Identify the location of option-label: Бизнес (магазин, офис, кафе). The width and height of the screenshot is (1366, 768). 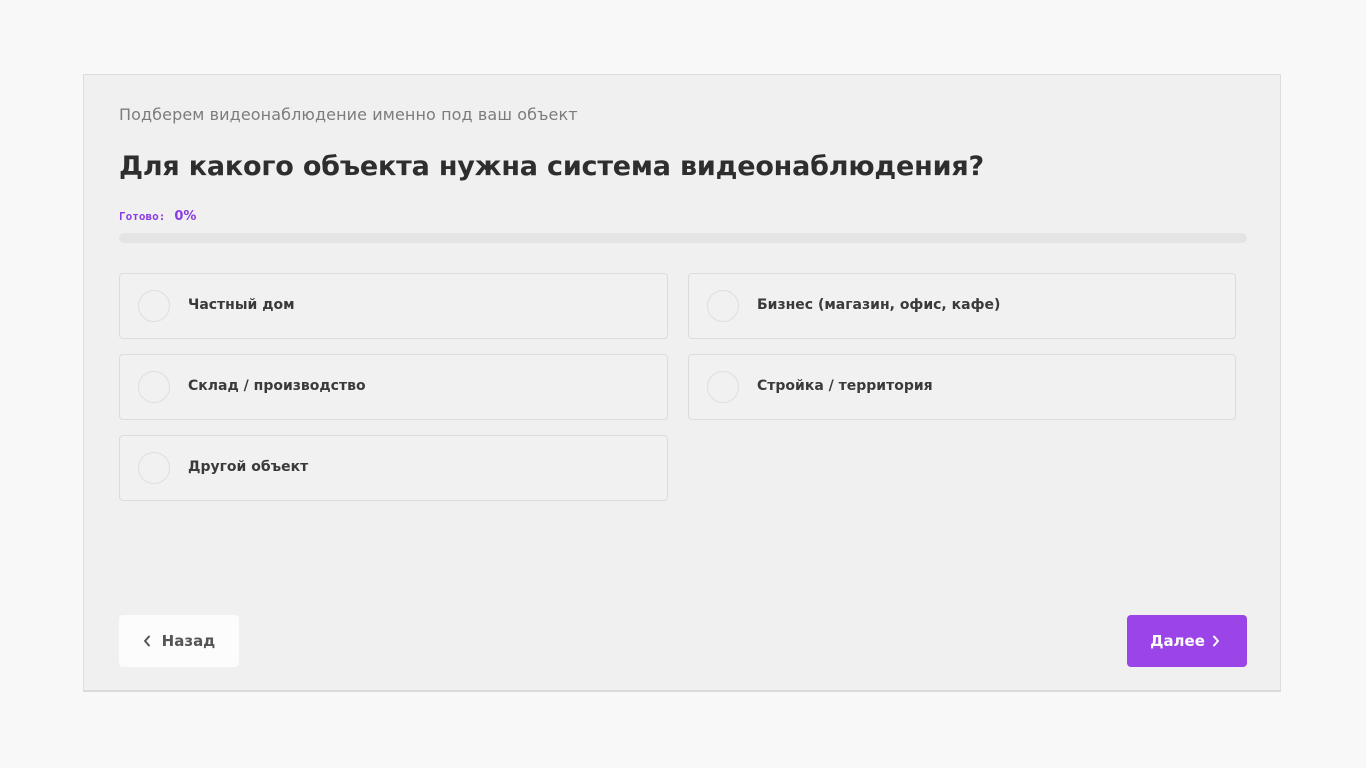
(879, 305).